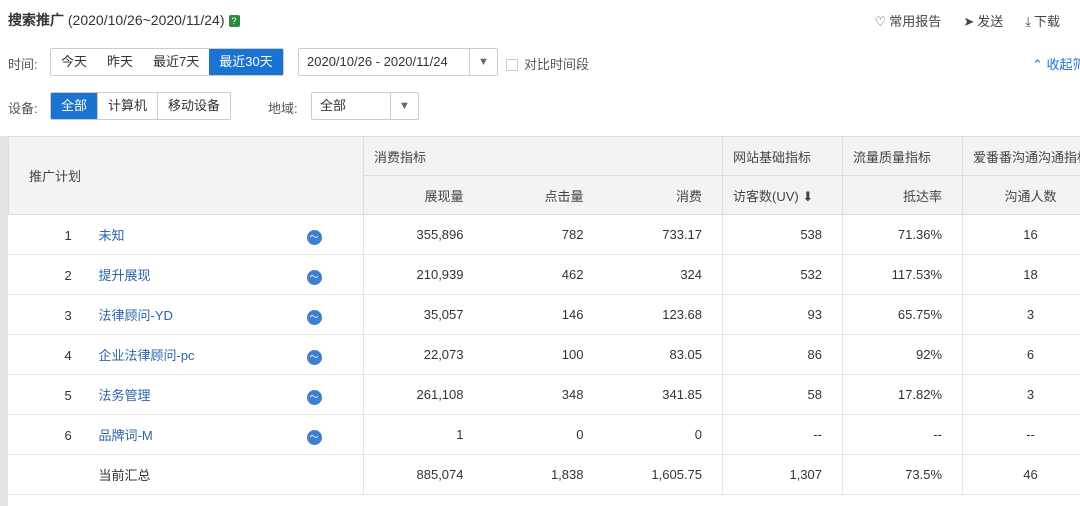  What do you see at coordinates (543, 394) in the screenshot?
I see `table-cell: 348` at bounding box center [543, 394].